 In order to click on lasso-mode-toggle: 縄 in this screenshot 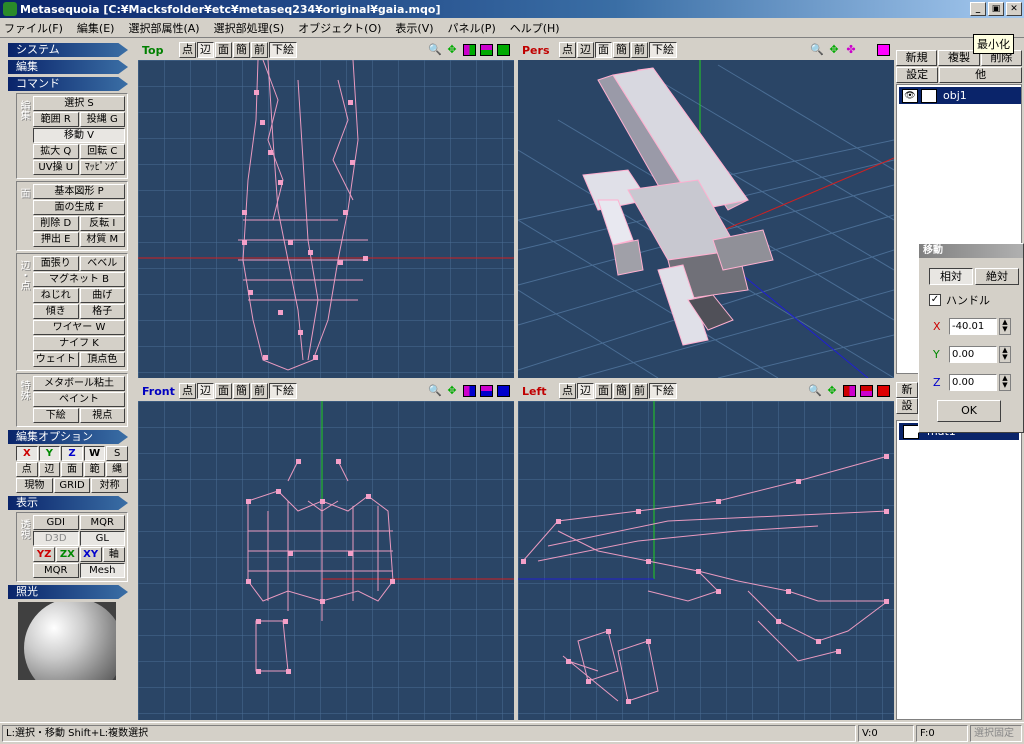, I will do `click(117, 469)`.